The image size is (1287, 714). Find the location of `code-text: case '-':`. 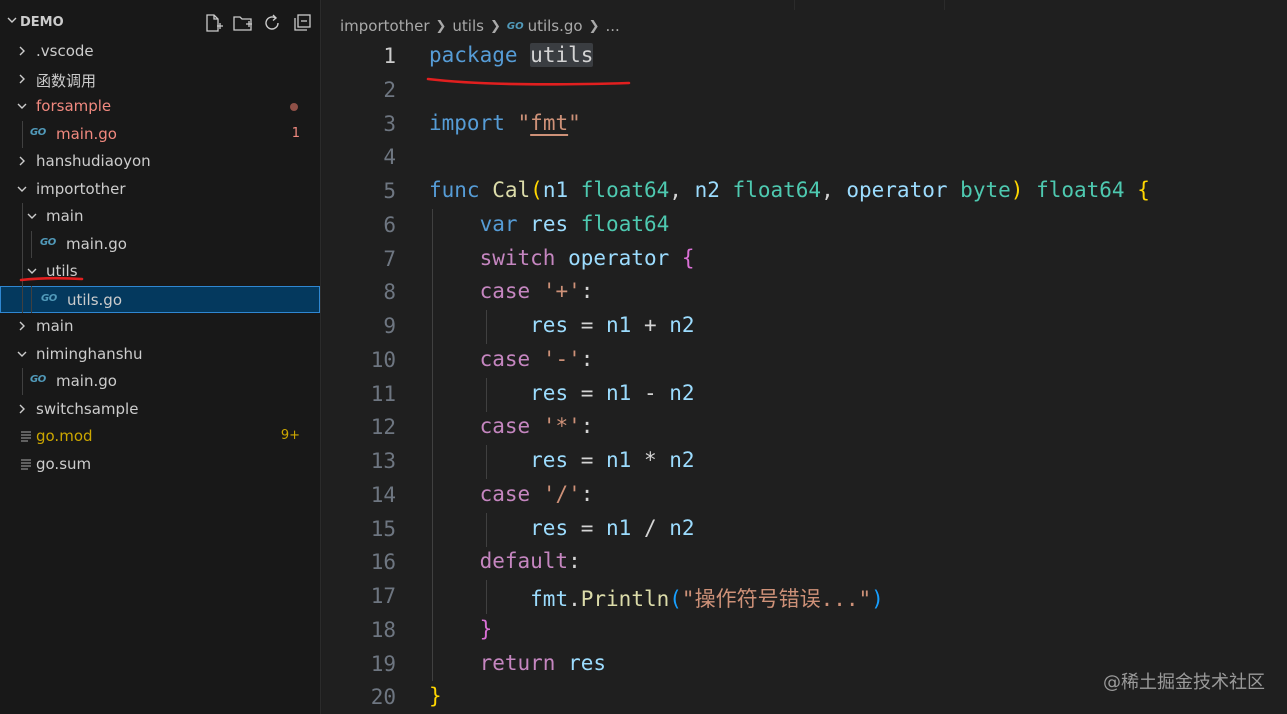

code-text: case '-': is located at coordinates (511, 358).